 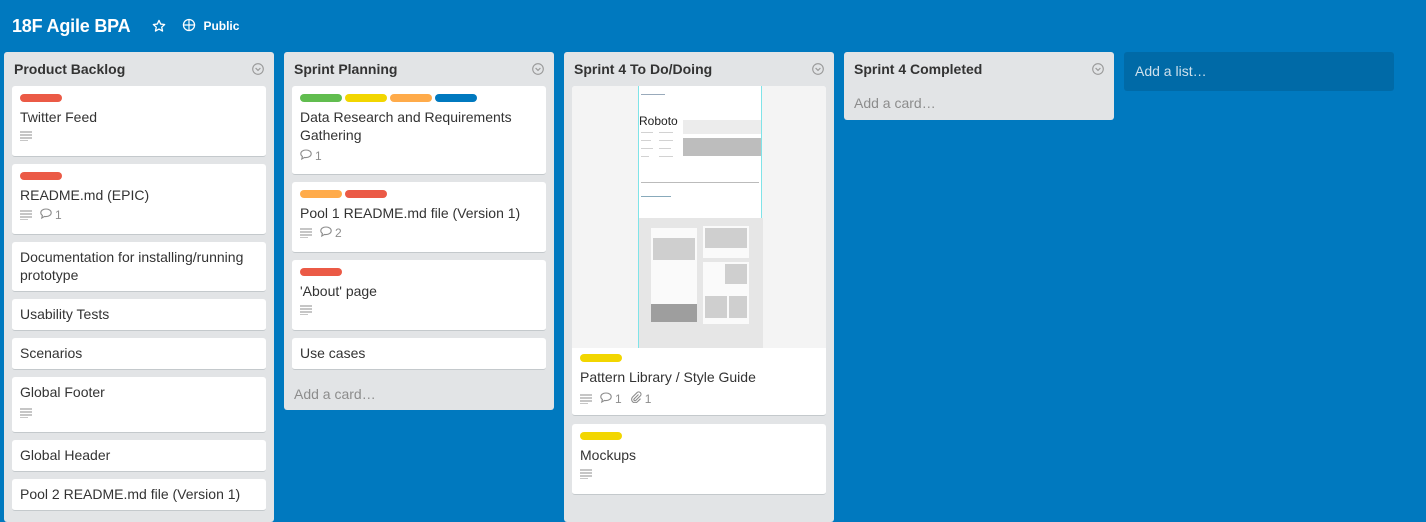 I want to click on list-header: Product Backlog, so click(x=139, y=69).